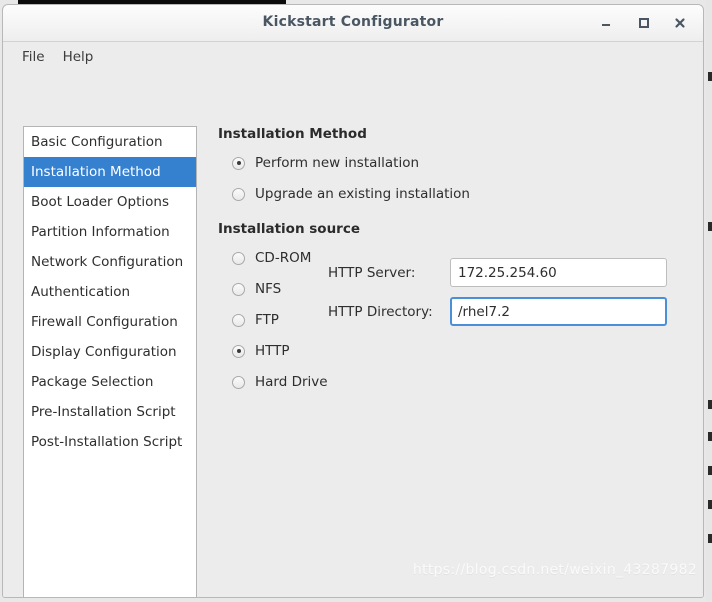 The width and height of the screenshot is (712, 602). What do you see at coordinates (558, 311) in the screenshot?
I see `http-directory-input` at bounding box center [558, 311].